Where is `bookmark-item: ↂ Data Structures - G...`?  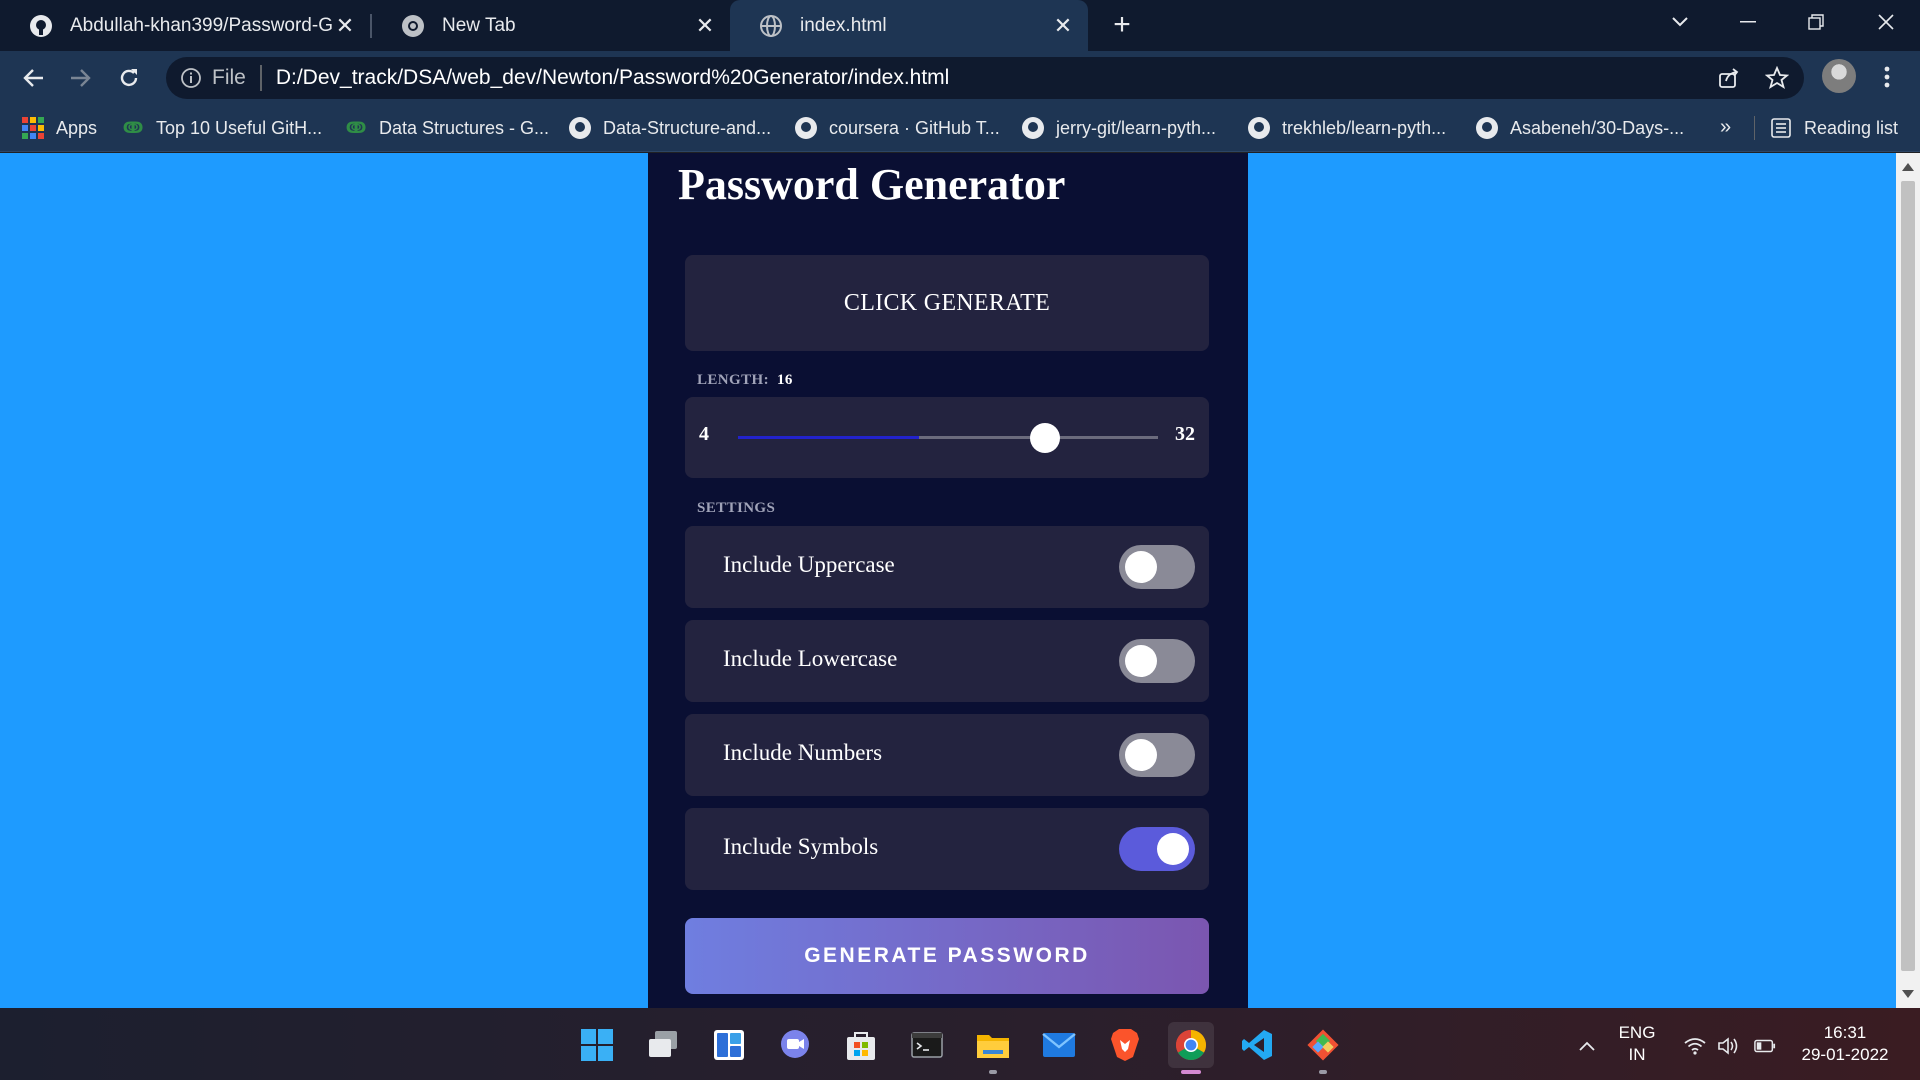 bookmark-item: ↂ Data Structures - G... is located at coordinates (447, 128).